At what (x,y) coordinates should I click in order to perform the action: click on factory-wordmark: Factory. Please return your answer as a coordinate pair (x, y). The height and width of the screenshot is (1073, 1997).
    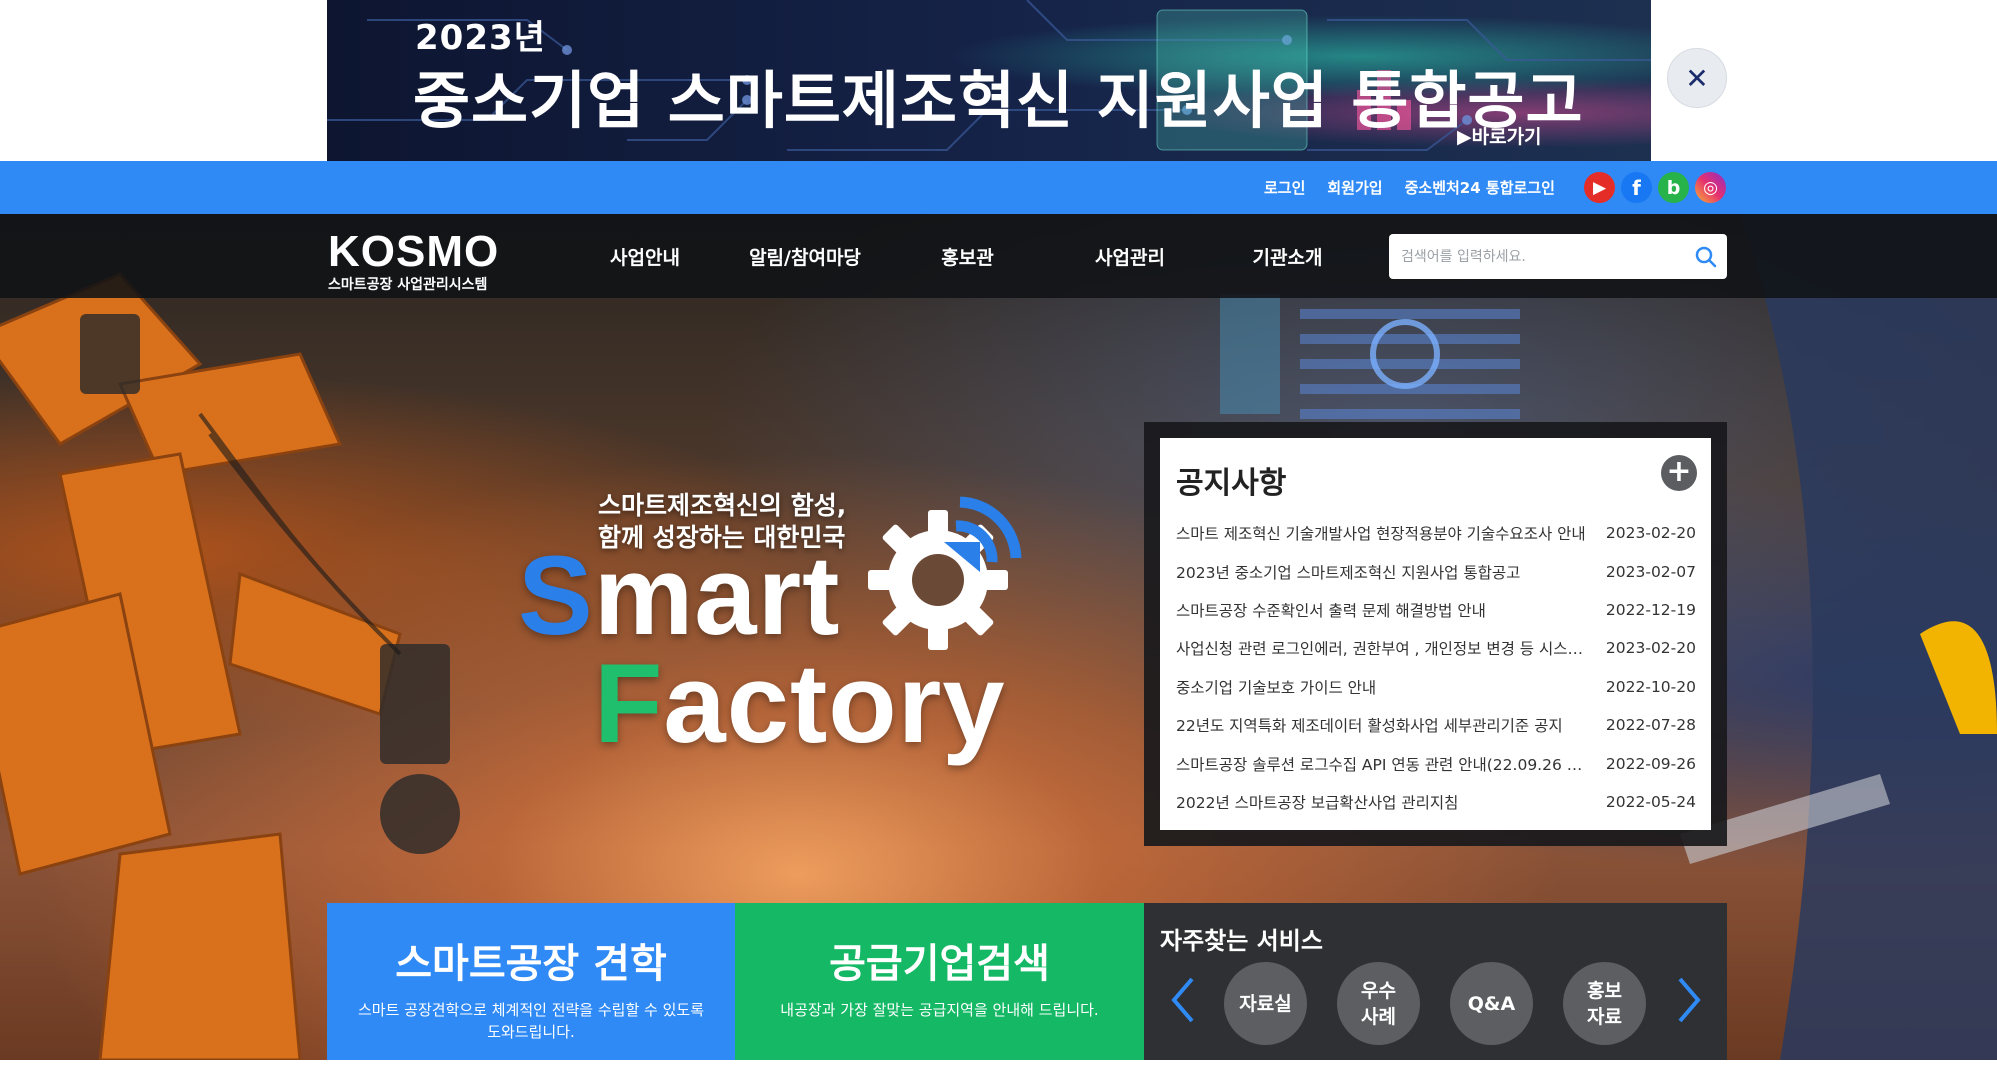
    Looking at the image, I should click on (800, 704).